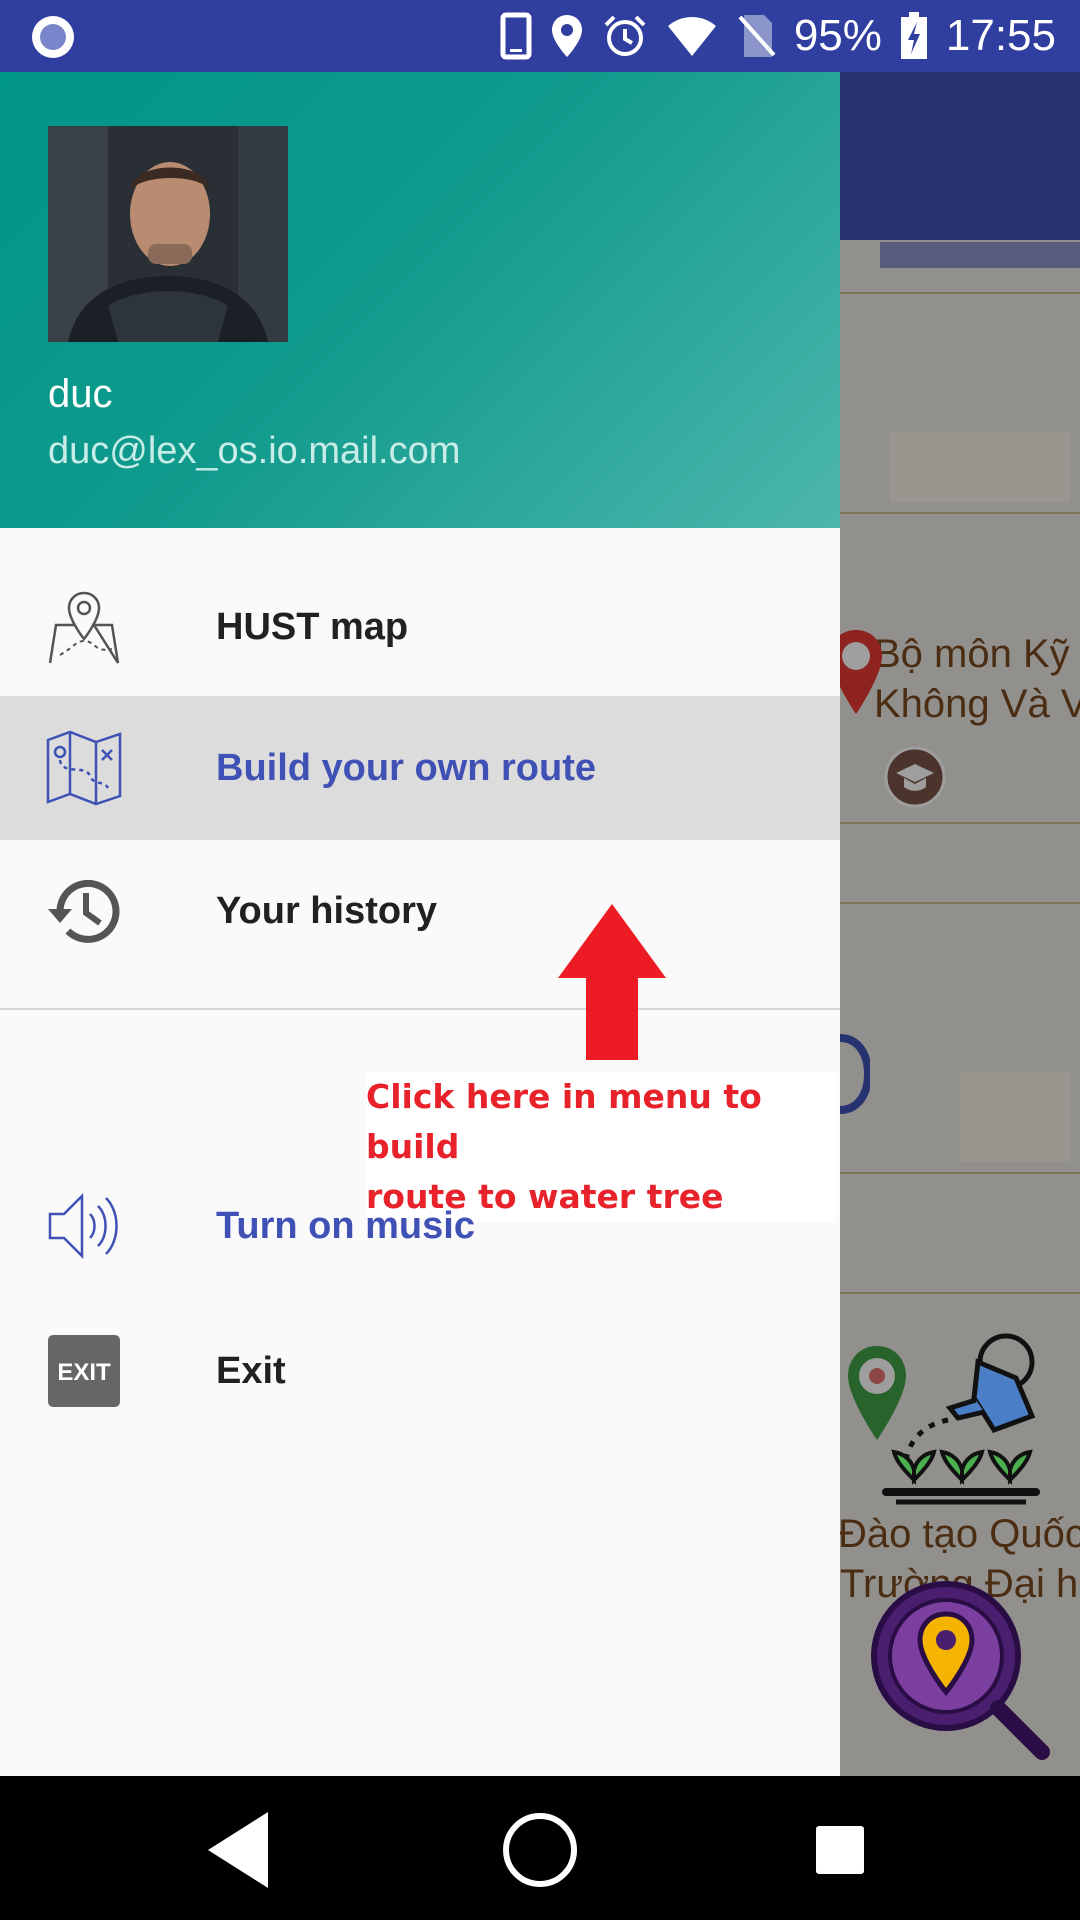 Image resolution: width=1080 pixels, height=1920 pixels. Describe the element at coordinates (168, 234) in the screenshot. I see `avatar` at that location.